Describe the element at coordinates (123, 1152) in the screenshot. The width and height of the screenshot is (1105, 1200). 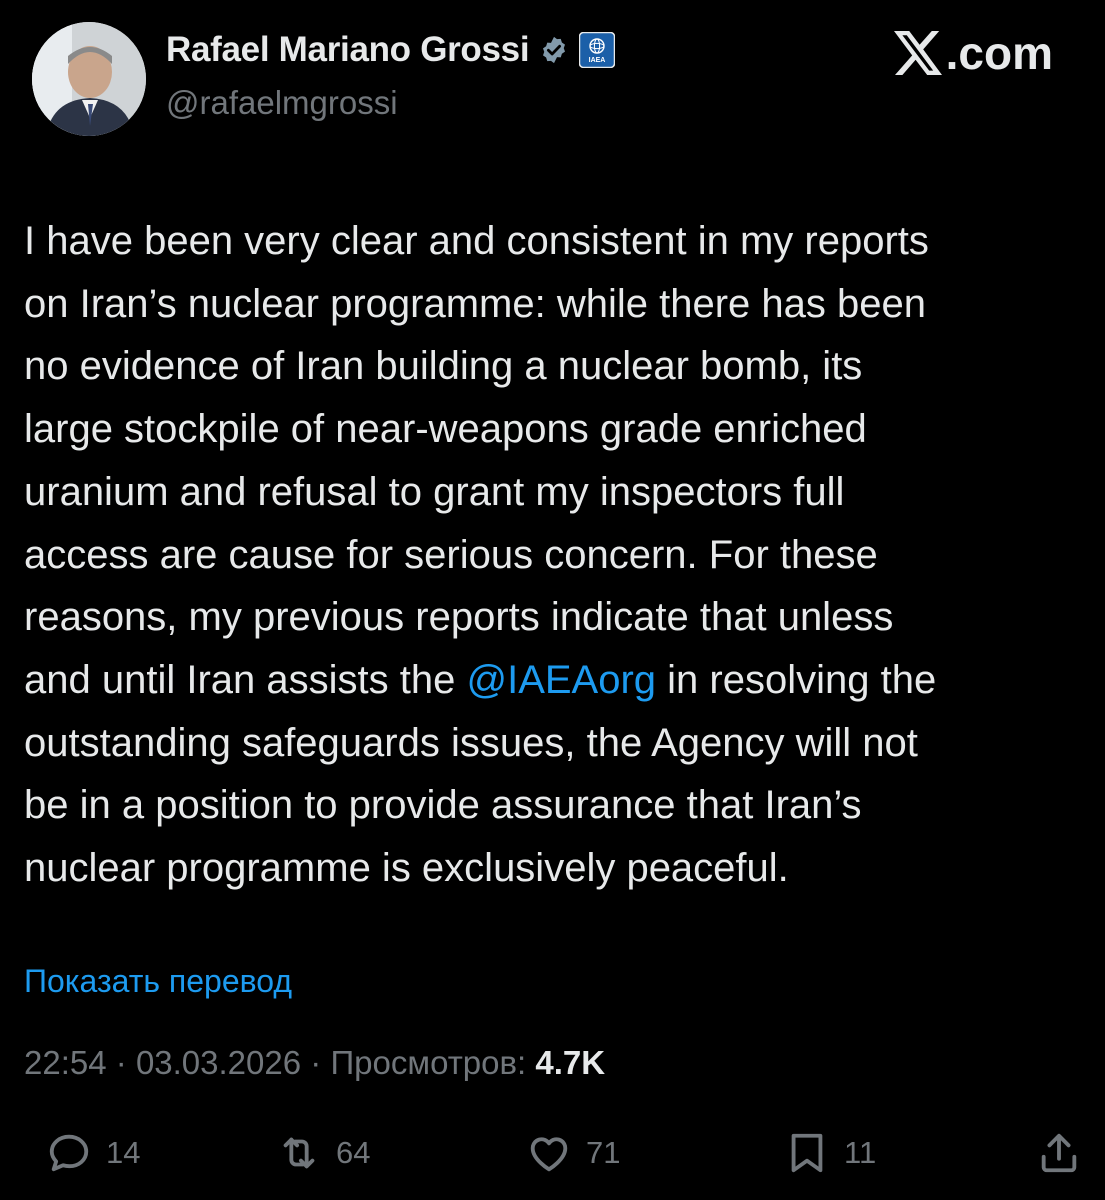
I see `reply-count: 14` at that location.